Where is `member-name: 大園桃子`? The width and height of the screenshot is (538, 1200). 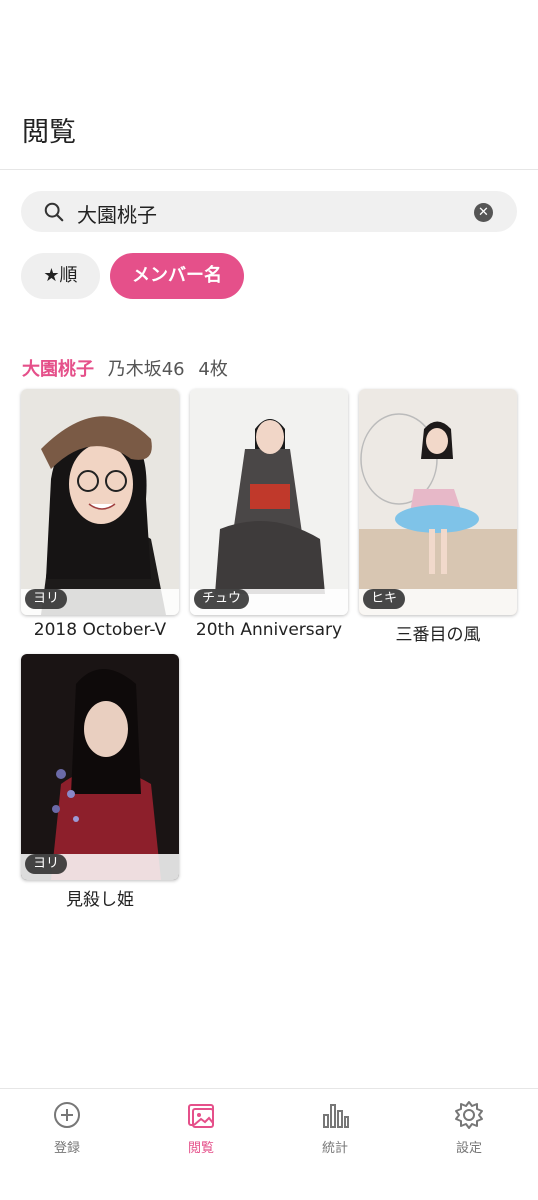 member-name: 大園桃子 is located at coordinates (58, 369).